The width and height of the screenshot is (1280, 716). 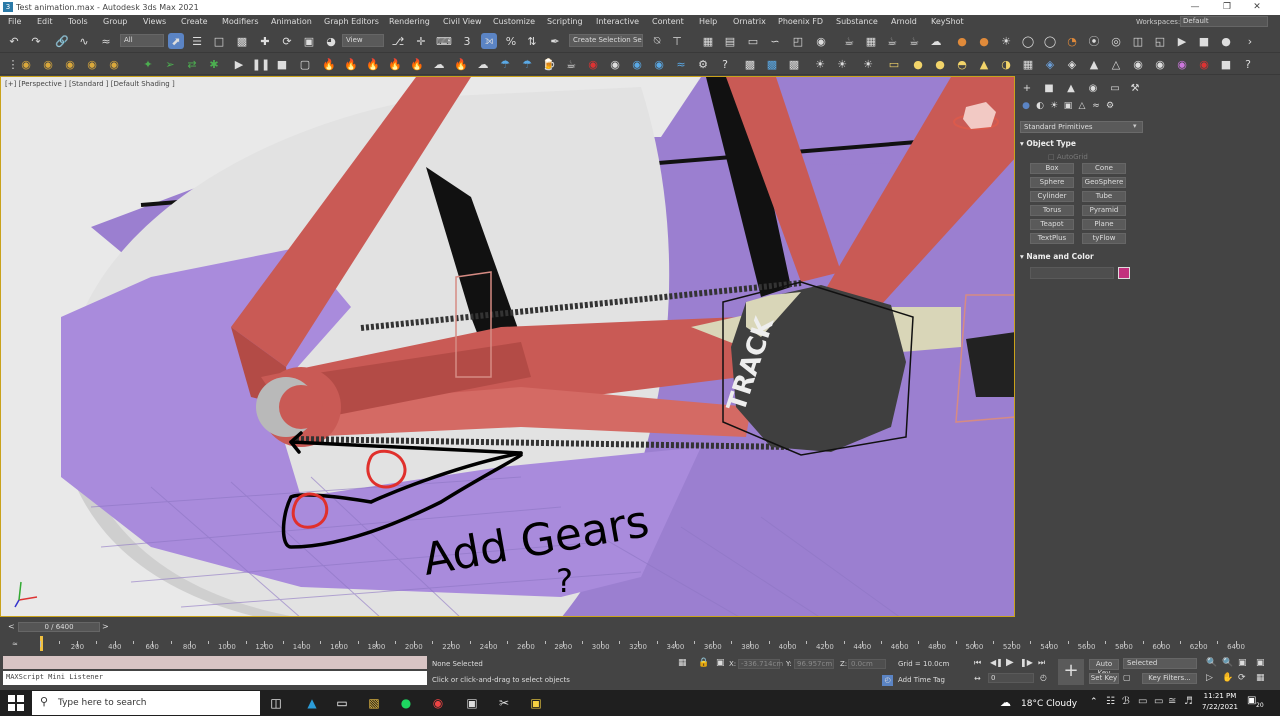 What do you see at coordinates (1135, 89) in the screenshot?
I see `utilities-tab-icon: ⚒` at bounding box center [1135, 89].